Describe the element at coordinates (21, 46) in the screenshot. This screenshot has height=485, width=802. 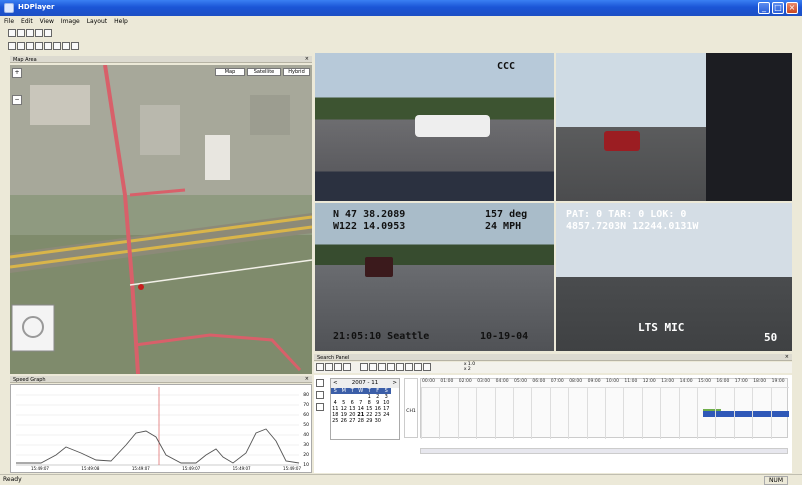
I see `layout-4-icon` at that location.